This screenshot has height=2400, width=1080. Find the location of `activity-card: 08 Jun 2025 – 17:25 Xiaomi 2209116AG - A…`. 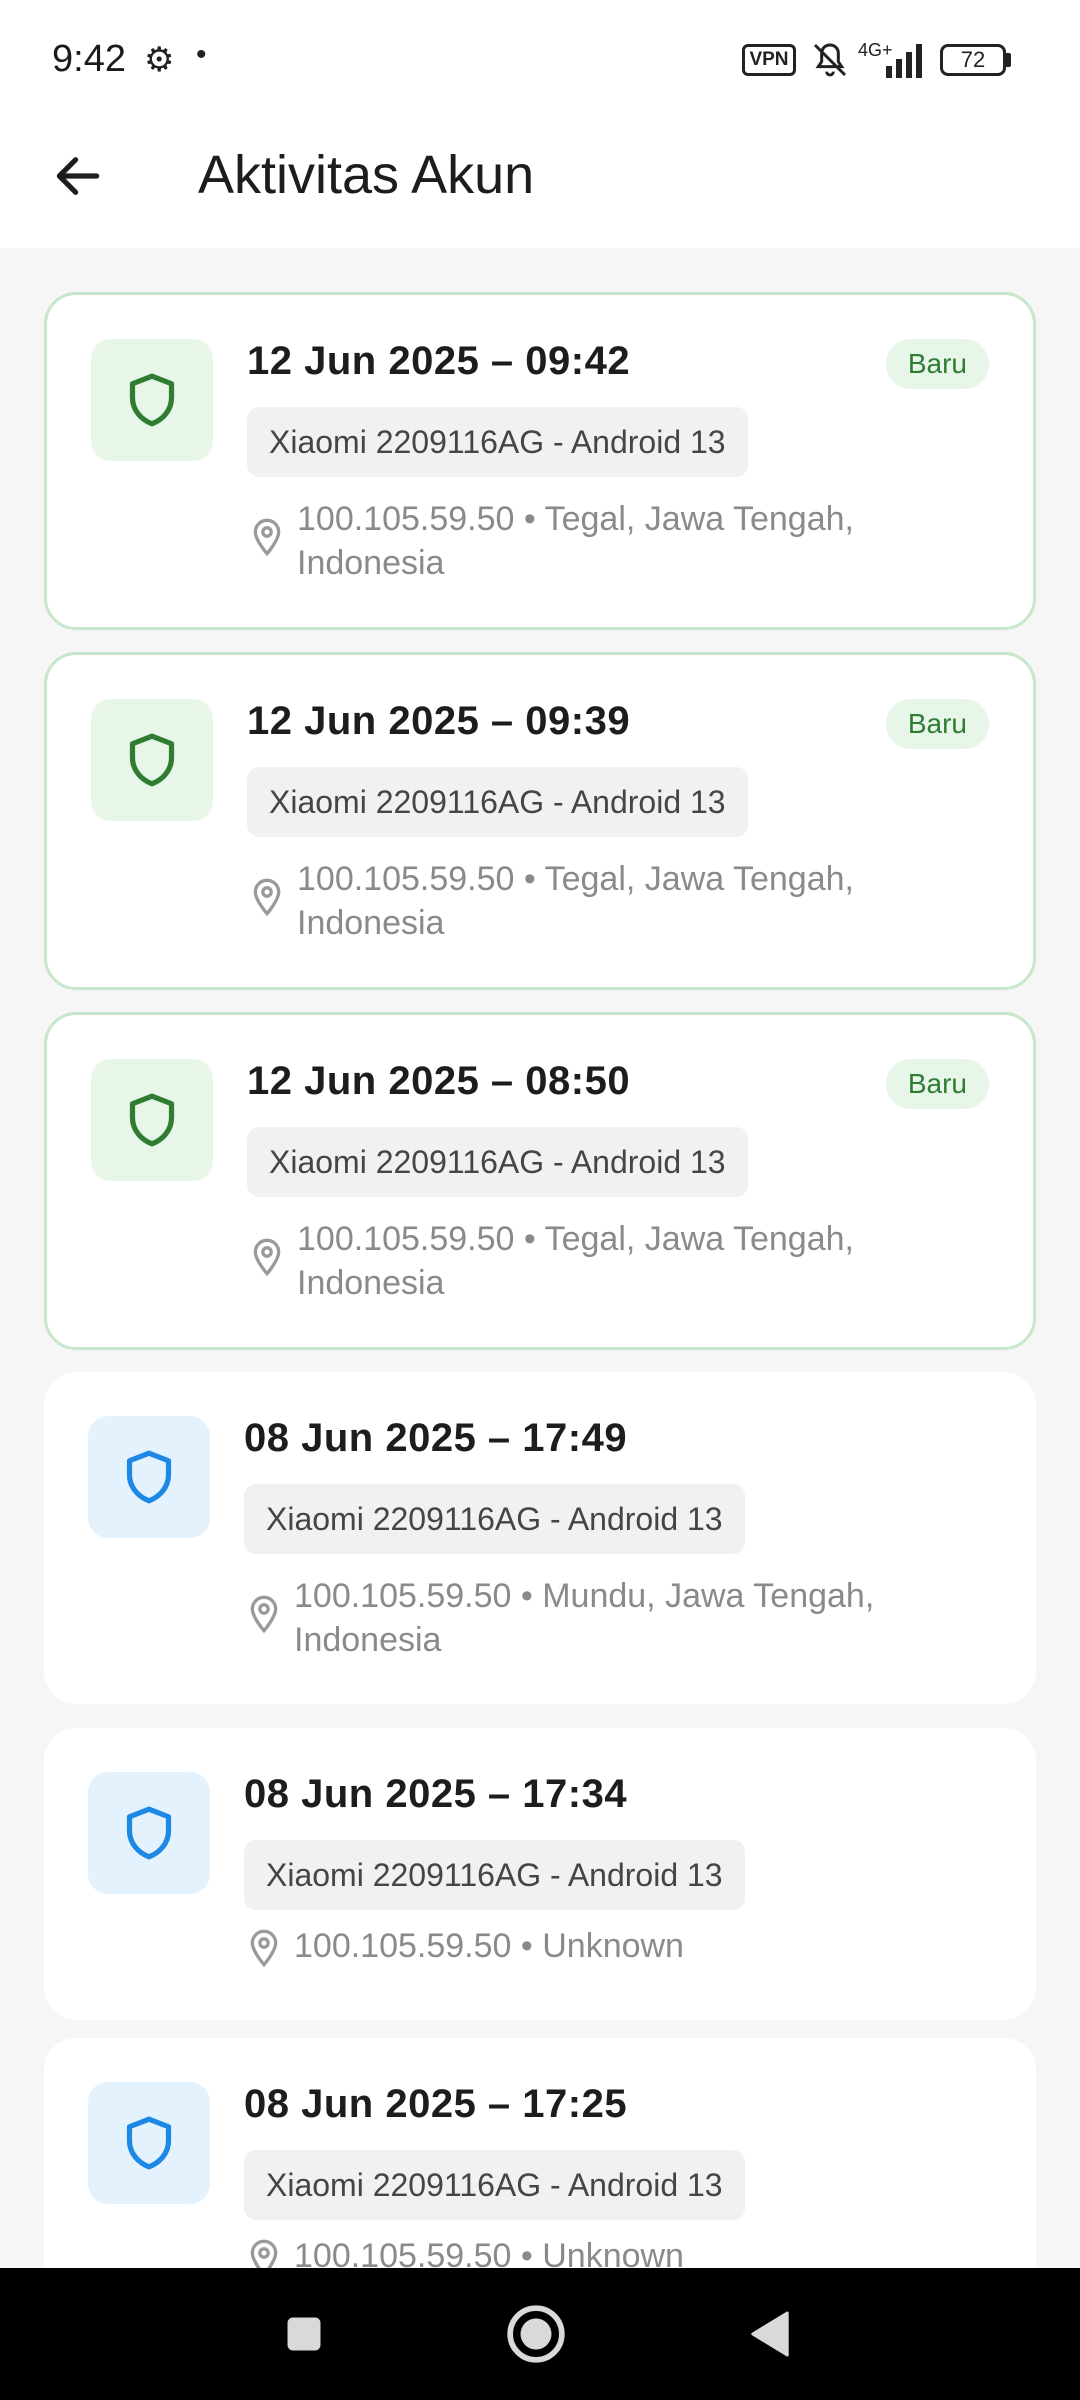

activity-card: 08 Jun 2025 – 17:25 Xiaomi 2209116AG - A… is located at coordinates (540, 2153).